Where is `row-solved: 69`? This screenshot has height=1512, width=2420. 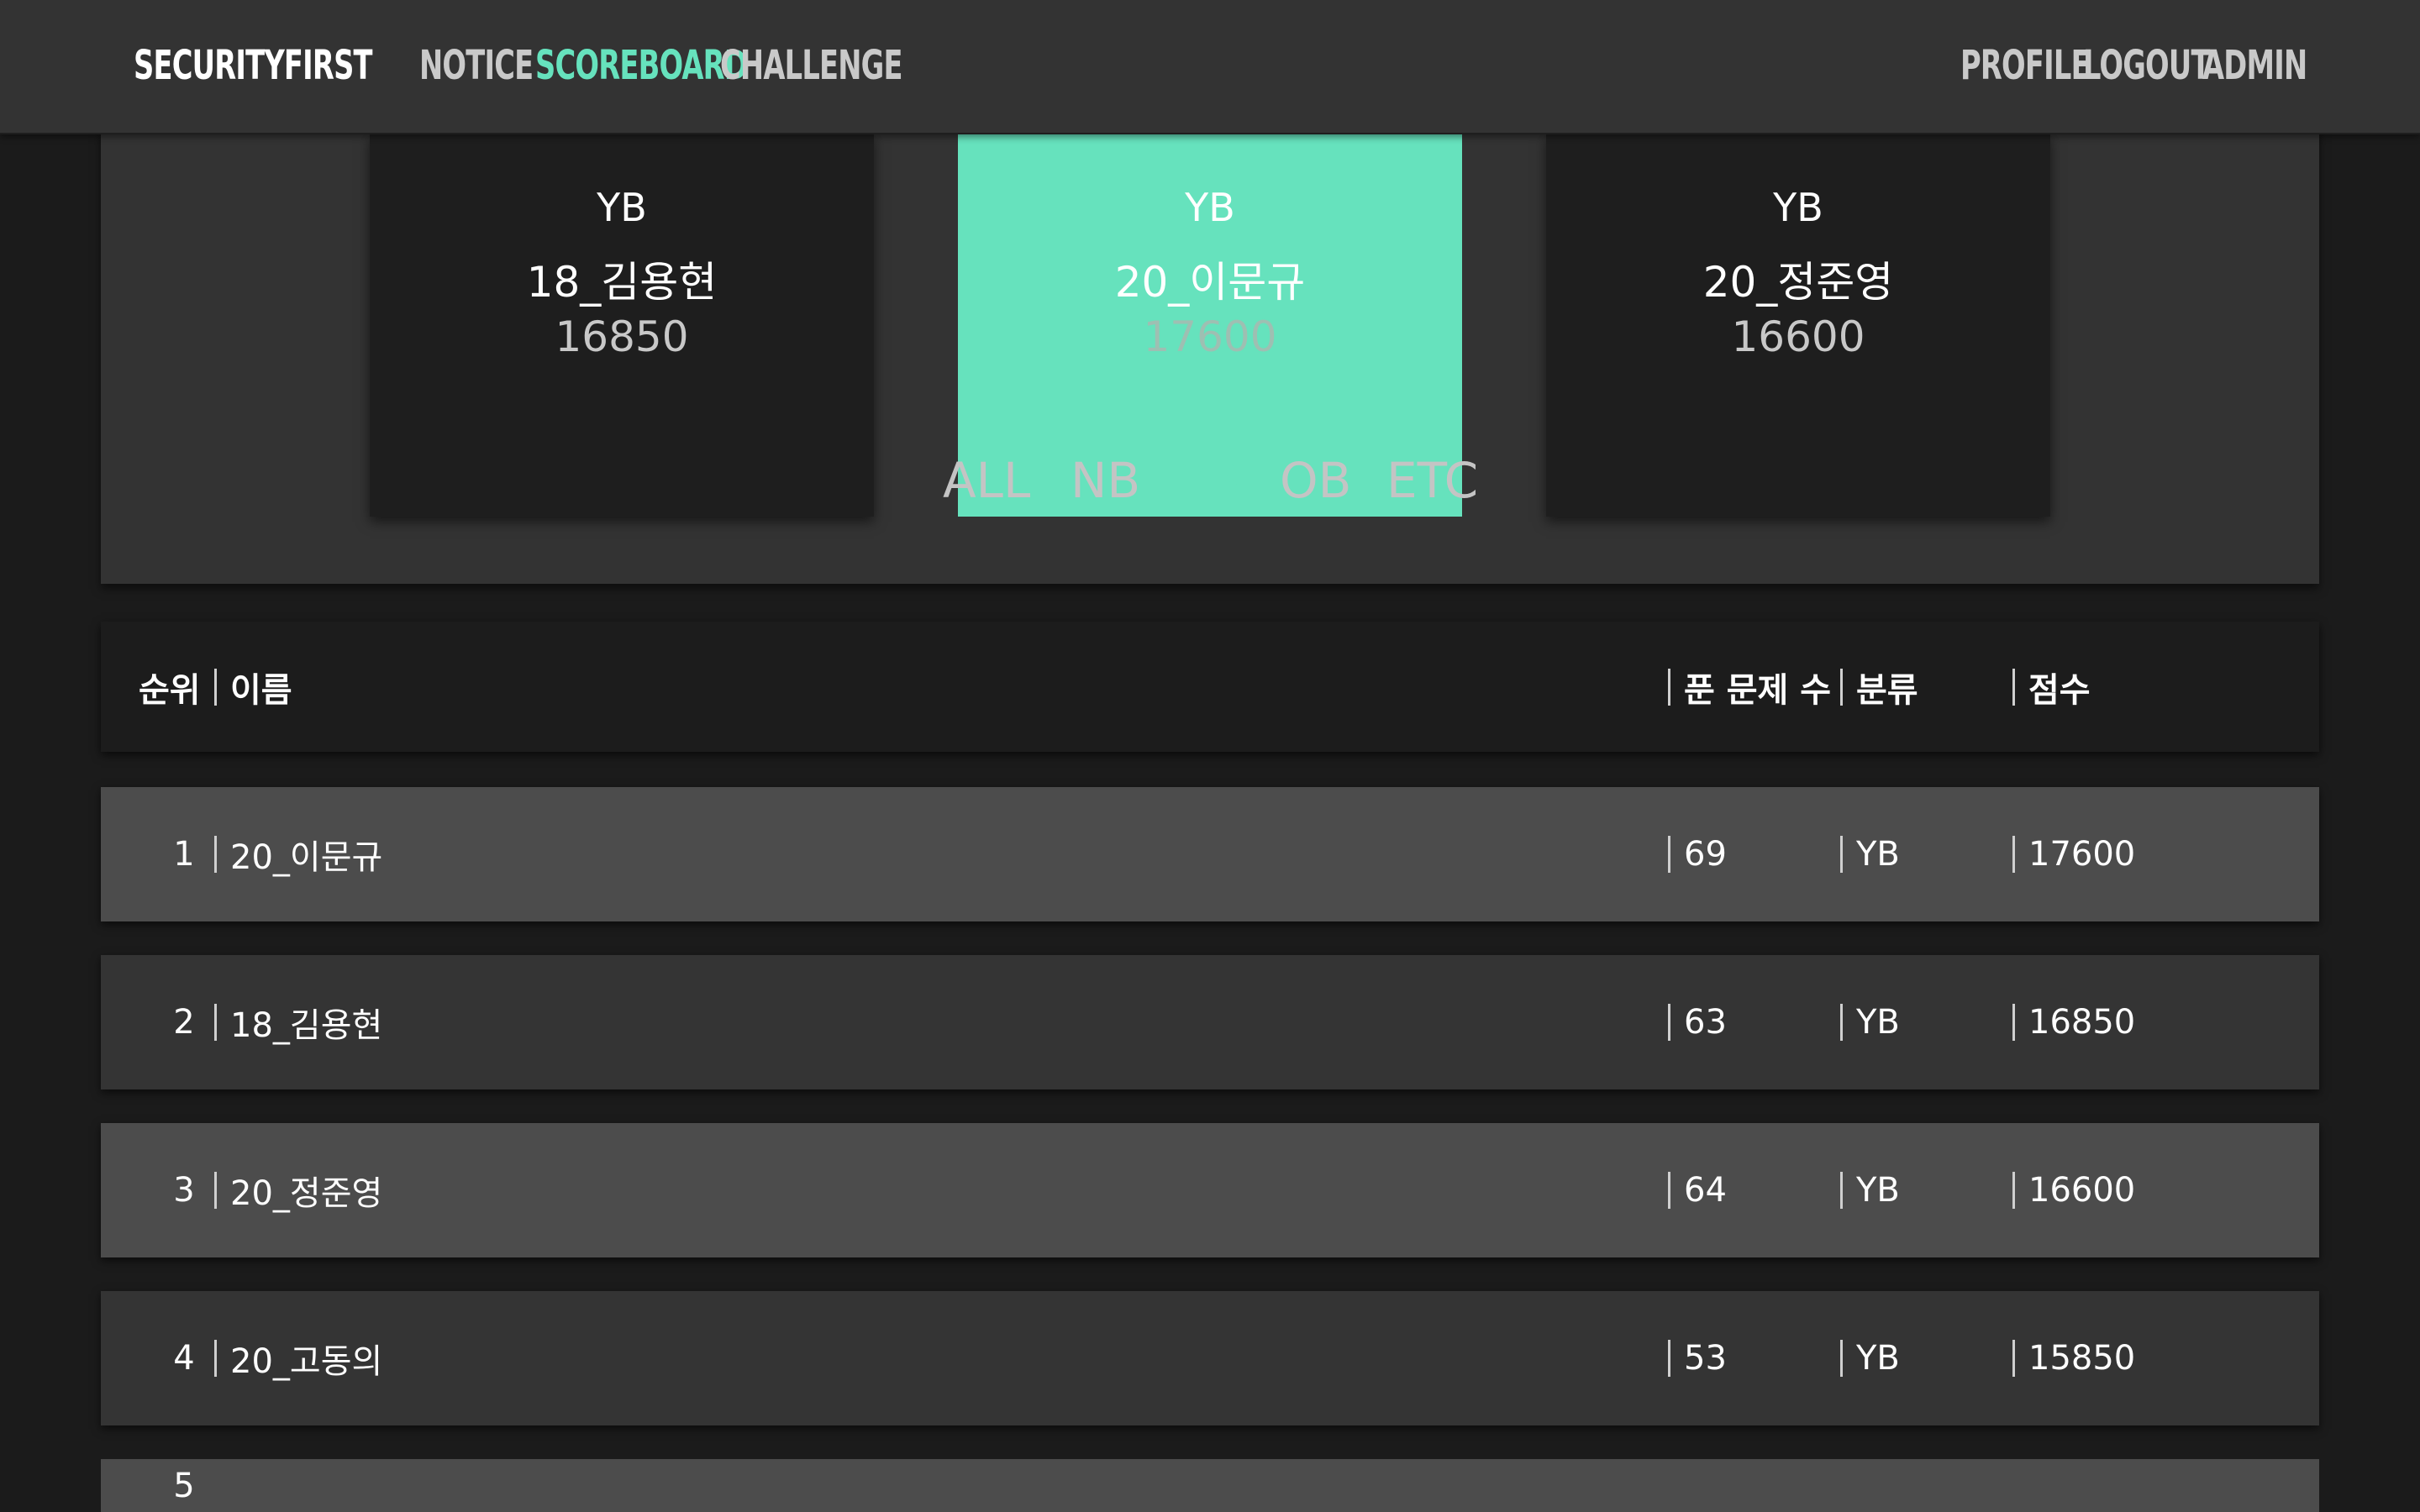
row-solved: 69 is located at coordinates (1697, 854).